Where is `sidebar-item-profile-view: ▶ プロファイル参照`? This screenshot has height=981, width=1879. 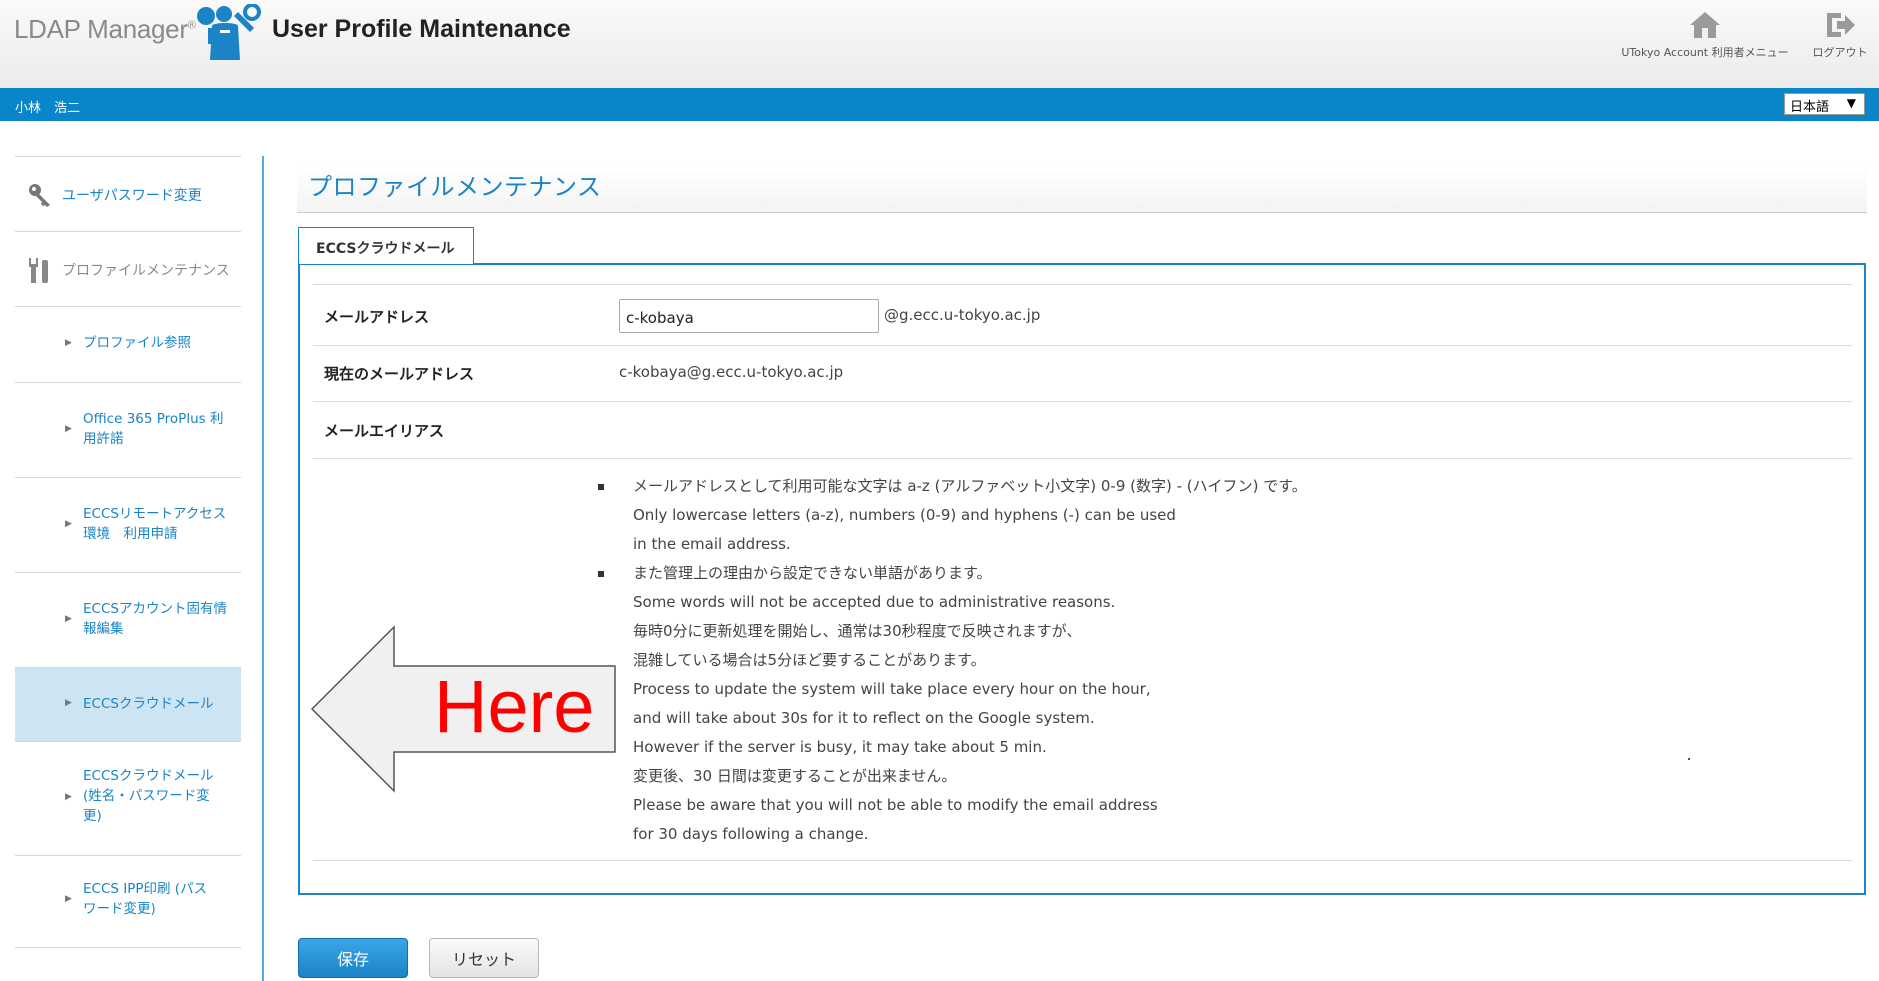 sidebar-item-profile-view: ▶ プロファイル参照 is located at coordinates (128, 344).